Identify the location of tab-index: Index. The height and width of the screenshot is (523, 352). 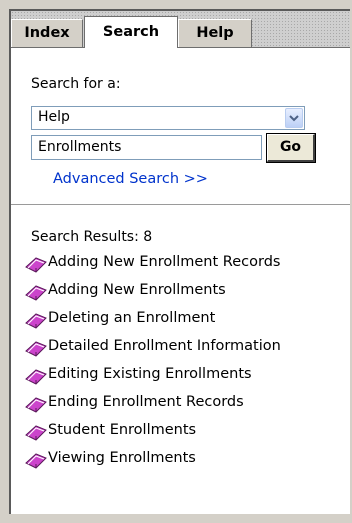
(47, 33).